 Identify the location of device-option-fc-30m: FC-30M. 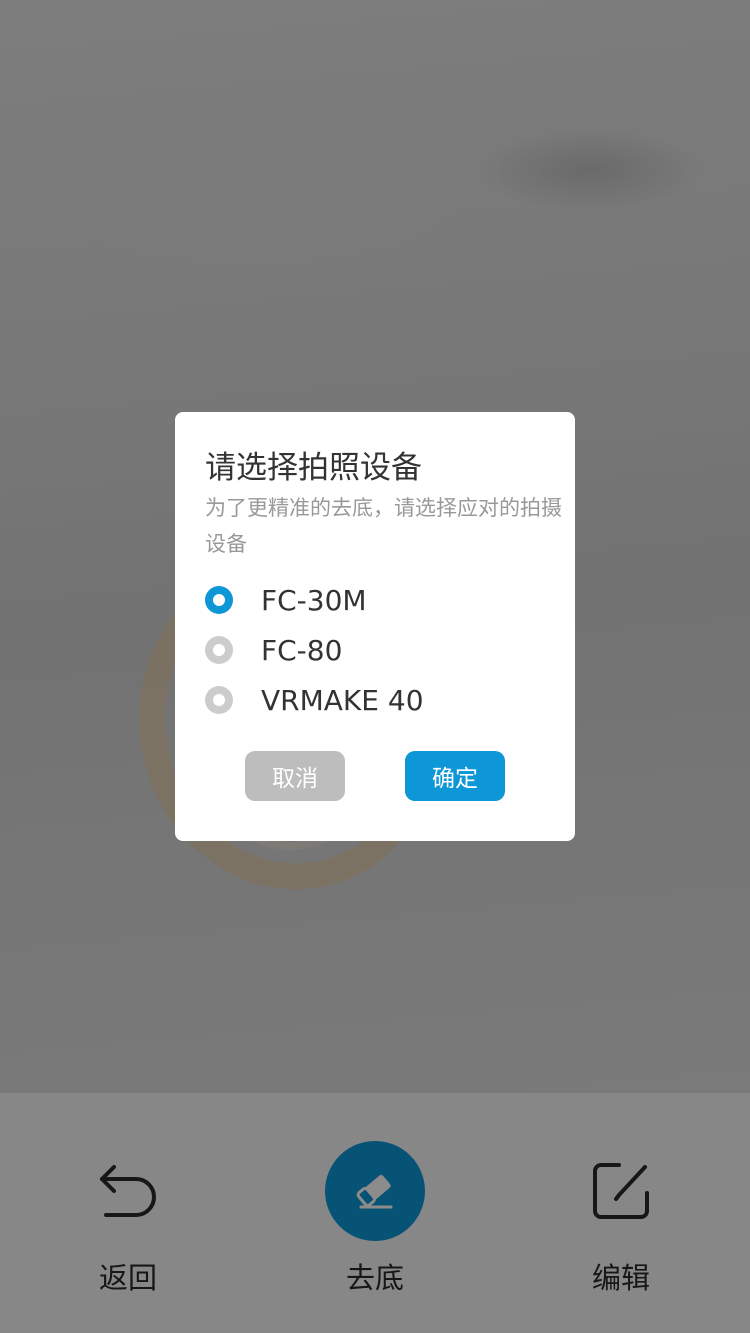
(286, 600).